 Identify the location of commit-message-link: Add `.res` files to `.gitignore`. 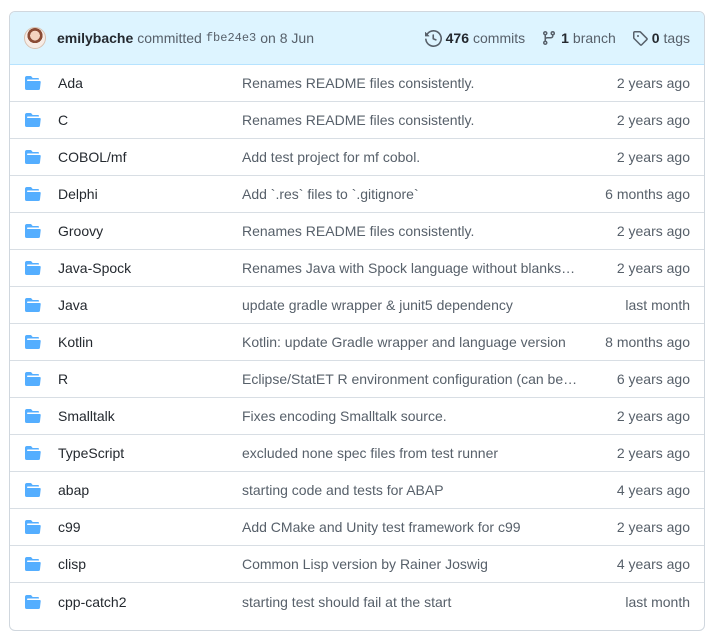
(410, 194).